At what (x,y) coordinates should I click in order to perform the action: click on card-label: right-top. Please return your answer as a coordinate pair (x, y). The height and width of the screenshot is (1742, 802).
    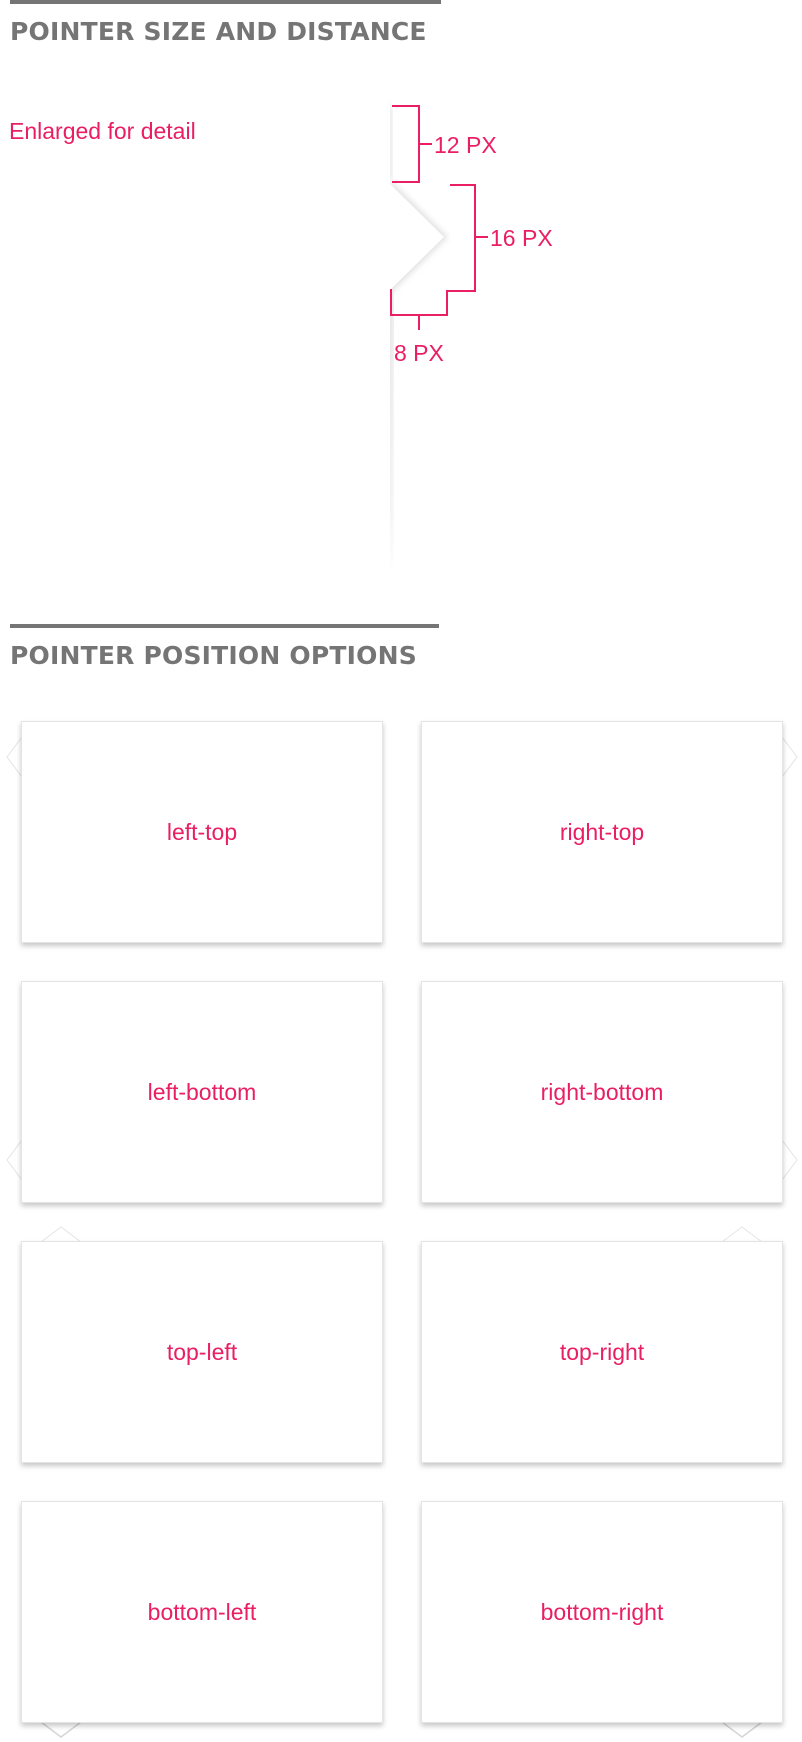
    Looking at the image, I should click on (602, 831).